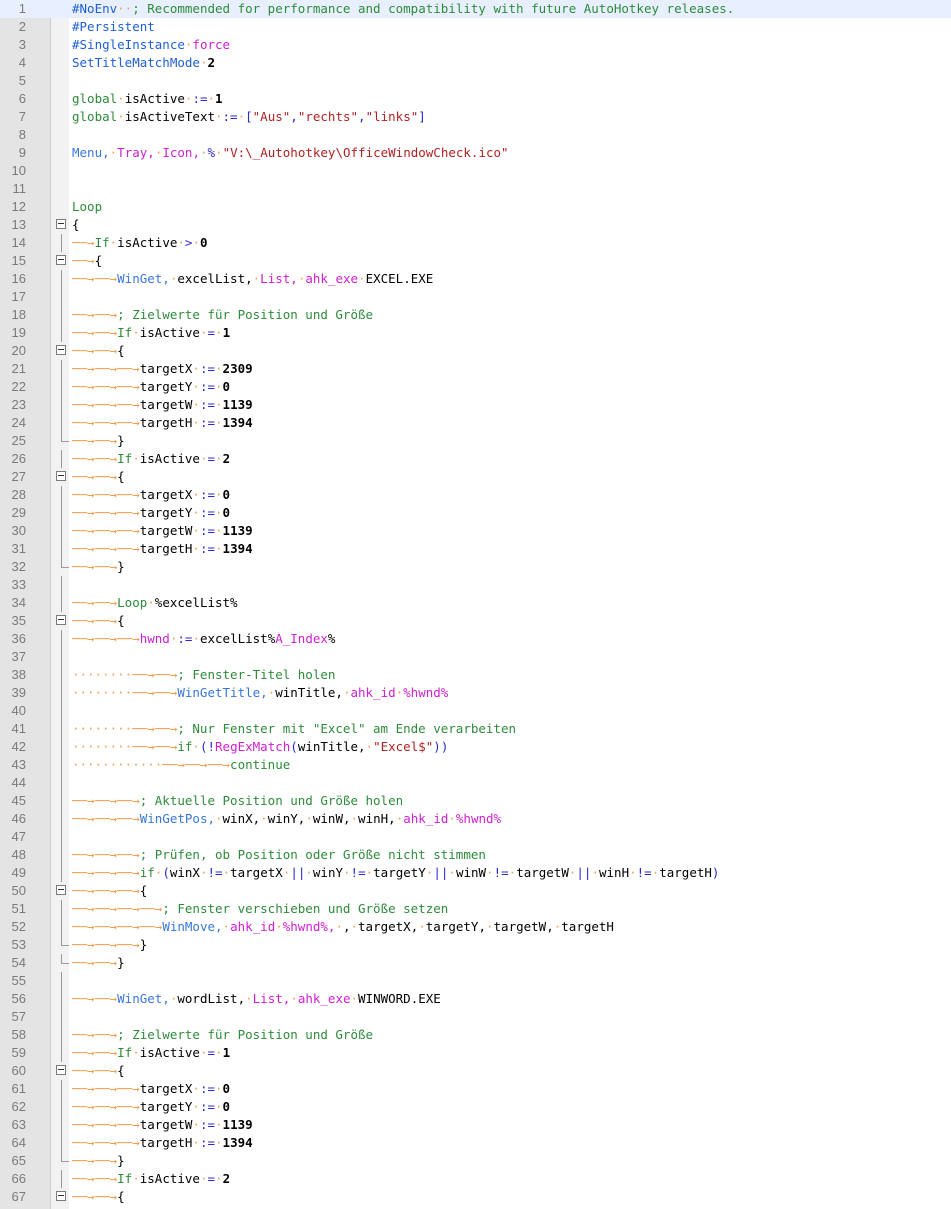  Describe the element at coordinates (475, 1107) in the screenshot. I see `code-line: 62 ──→──→──→targetY·:=·0` at that location.